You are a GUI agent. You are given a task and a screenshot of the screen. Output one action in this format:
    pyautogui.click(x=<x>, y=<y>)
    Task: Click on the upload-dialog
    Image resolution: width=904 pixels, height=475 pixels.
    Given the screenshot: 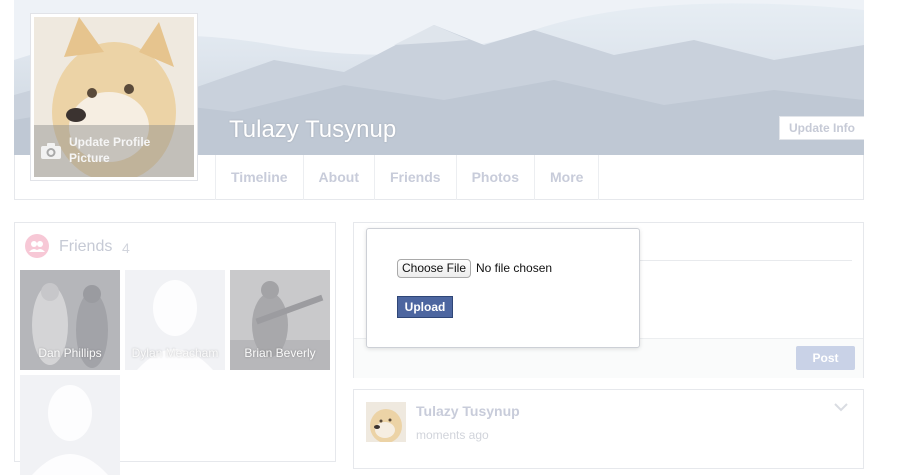 What is the action you would take?
    pyautogui.click(x=503, y=288)
    